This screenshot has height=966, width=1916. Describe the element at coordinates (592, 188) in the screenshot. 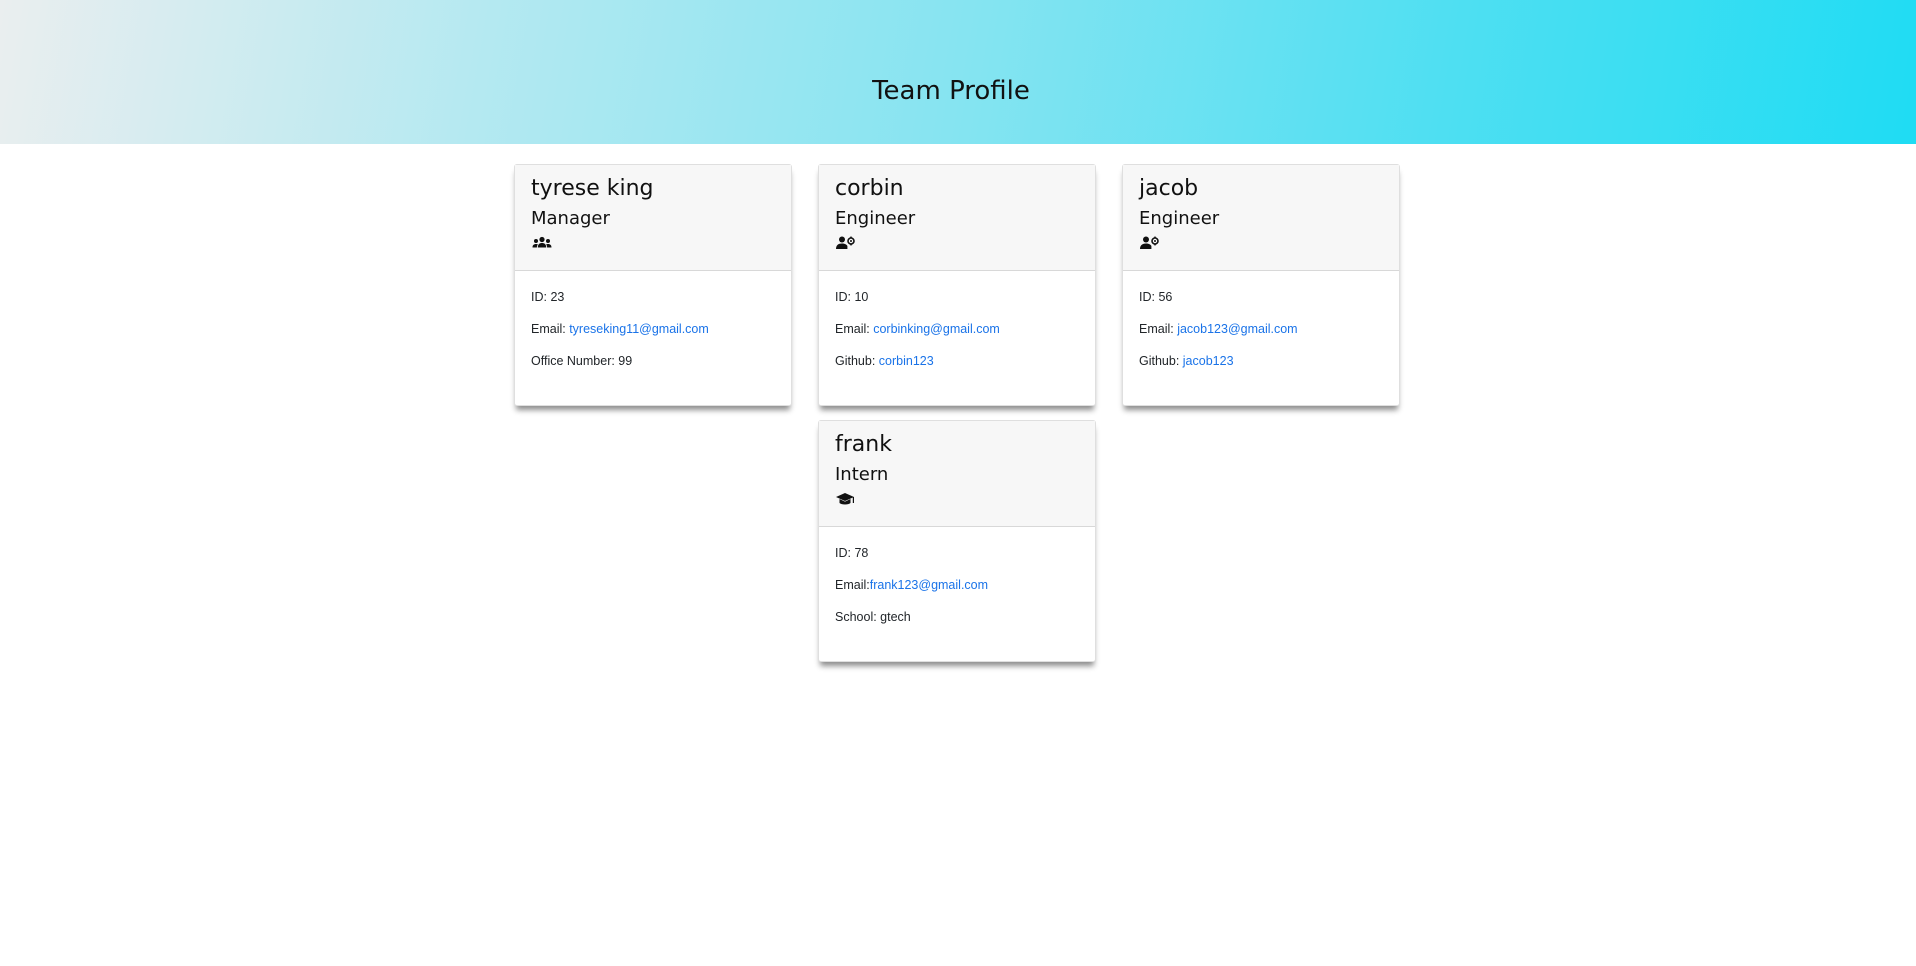

I see `employee-name: tyrese king` at that location.